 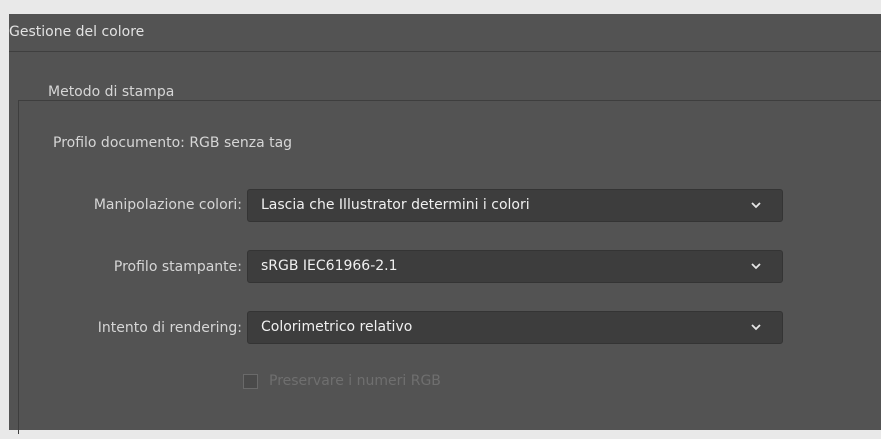 What do you see at coordinates (119, 143) in the screenshot?
I see `document-profile-label: Profilo documento:` at bounding box center [119, 143].